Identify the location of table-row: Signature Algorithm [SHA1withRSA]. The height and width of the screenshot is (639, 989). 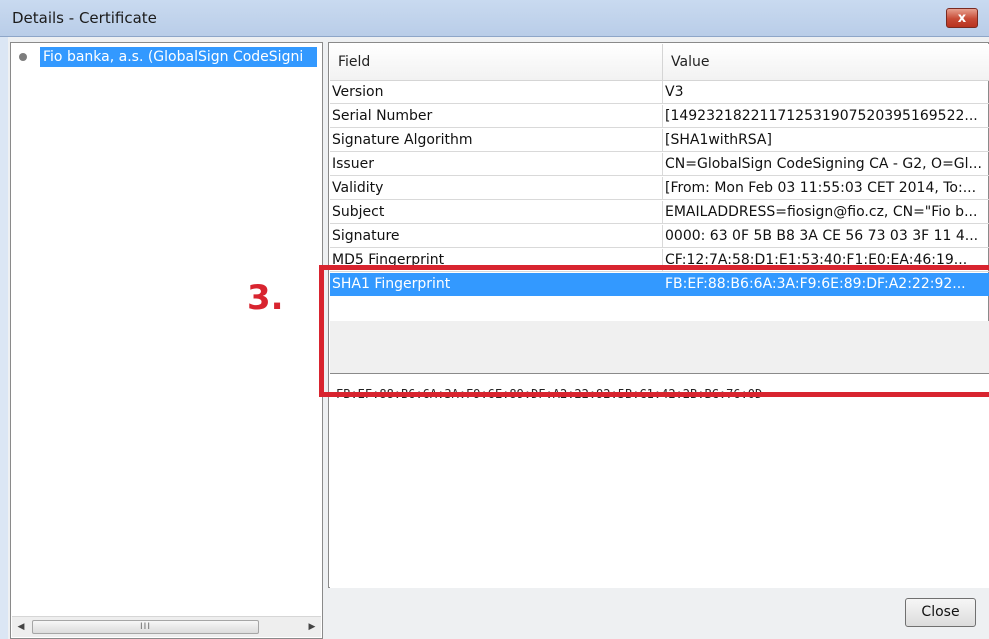
(659, 141).